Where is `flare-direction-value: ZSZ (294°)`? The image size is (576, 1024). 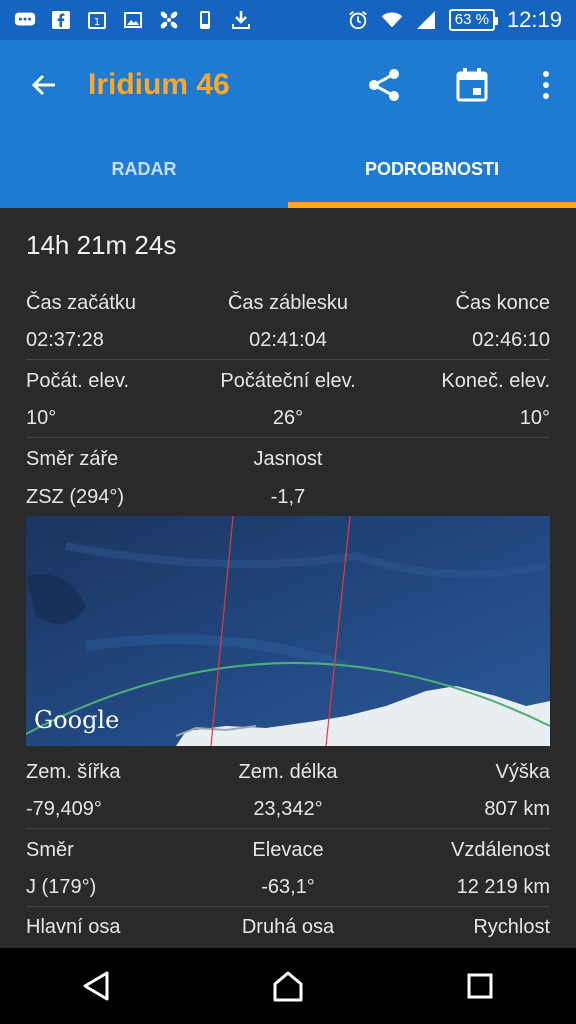
flare-direction-value: ZSZ (294°) is located at coordinates (75, 496).